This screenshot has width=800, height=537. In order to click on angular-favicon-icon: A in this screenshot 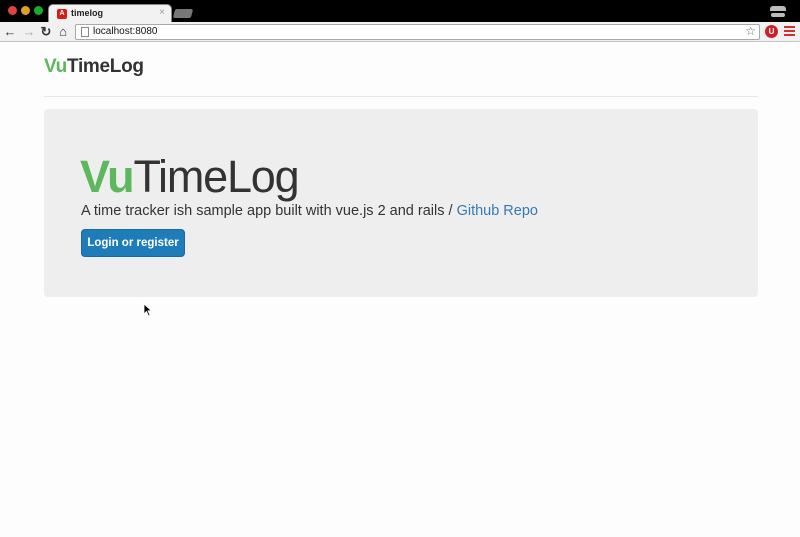, I will do `click(62, 14)`.